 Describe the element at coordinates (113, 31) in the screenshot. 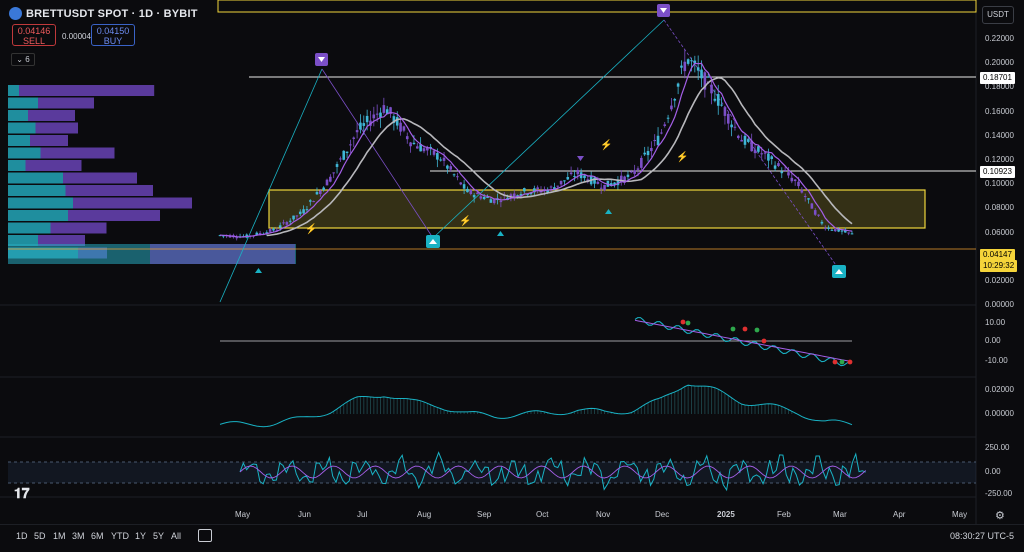

I see `buy-price: 0.04150` at that location.